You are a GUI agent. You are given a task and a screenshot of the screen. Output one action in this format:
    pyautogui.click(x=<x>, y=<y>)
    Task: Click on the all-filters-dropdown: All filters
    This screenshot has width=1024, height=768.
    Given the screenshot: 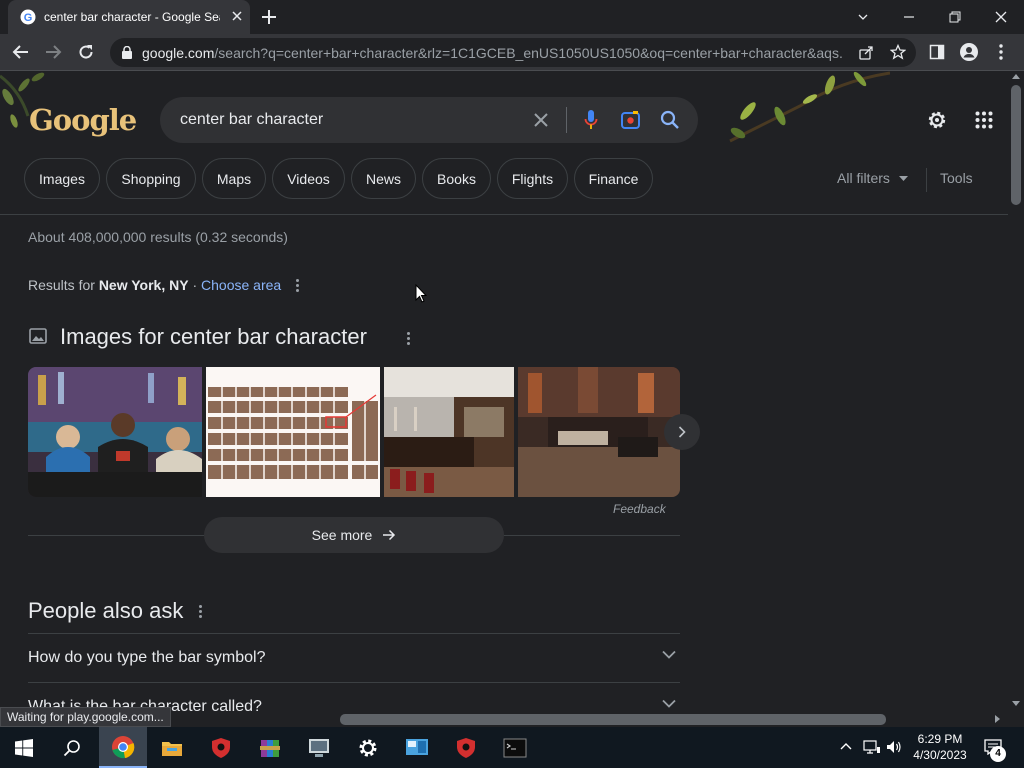 What is the action you would take?
    pyautogui.click(x=872, y=178)
    